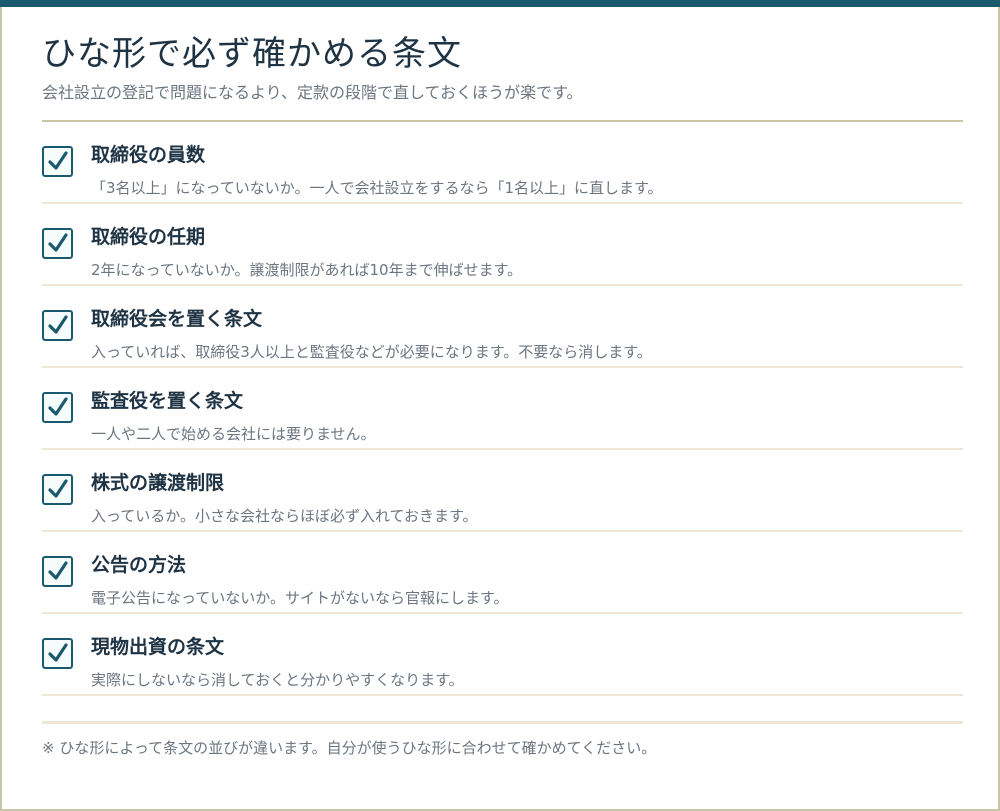 This screenshot has width=1000, height=811. What do you see at coordinates (277, 680) in the screenshot?
I see `item-description: 実際にしないなら消しておくと分かりやすくなります。` at bounding box center [277, 680].